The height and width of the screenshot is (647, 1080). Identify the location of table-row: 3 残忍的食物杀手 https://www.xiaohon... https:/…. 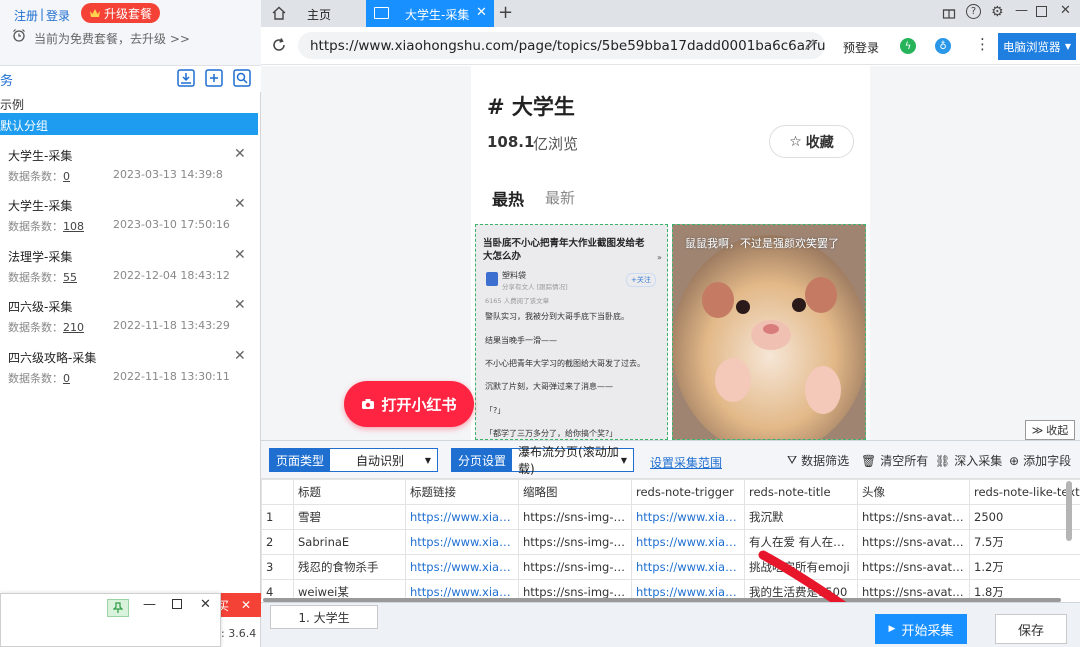
(670, 567).